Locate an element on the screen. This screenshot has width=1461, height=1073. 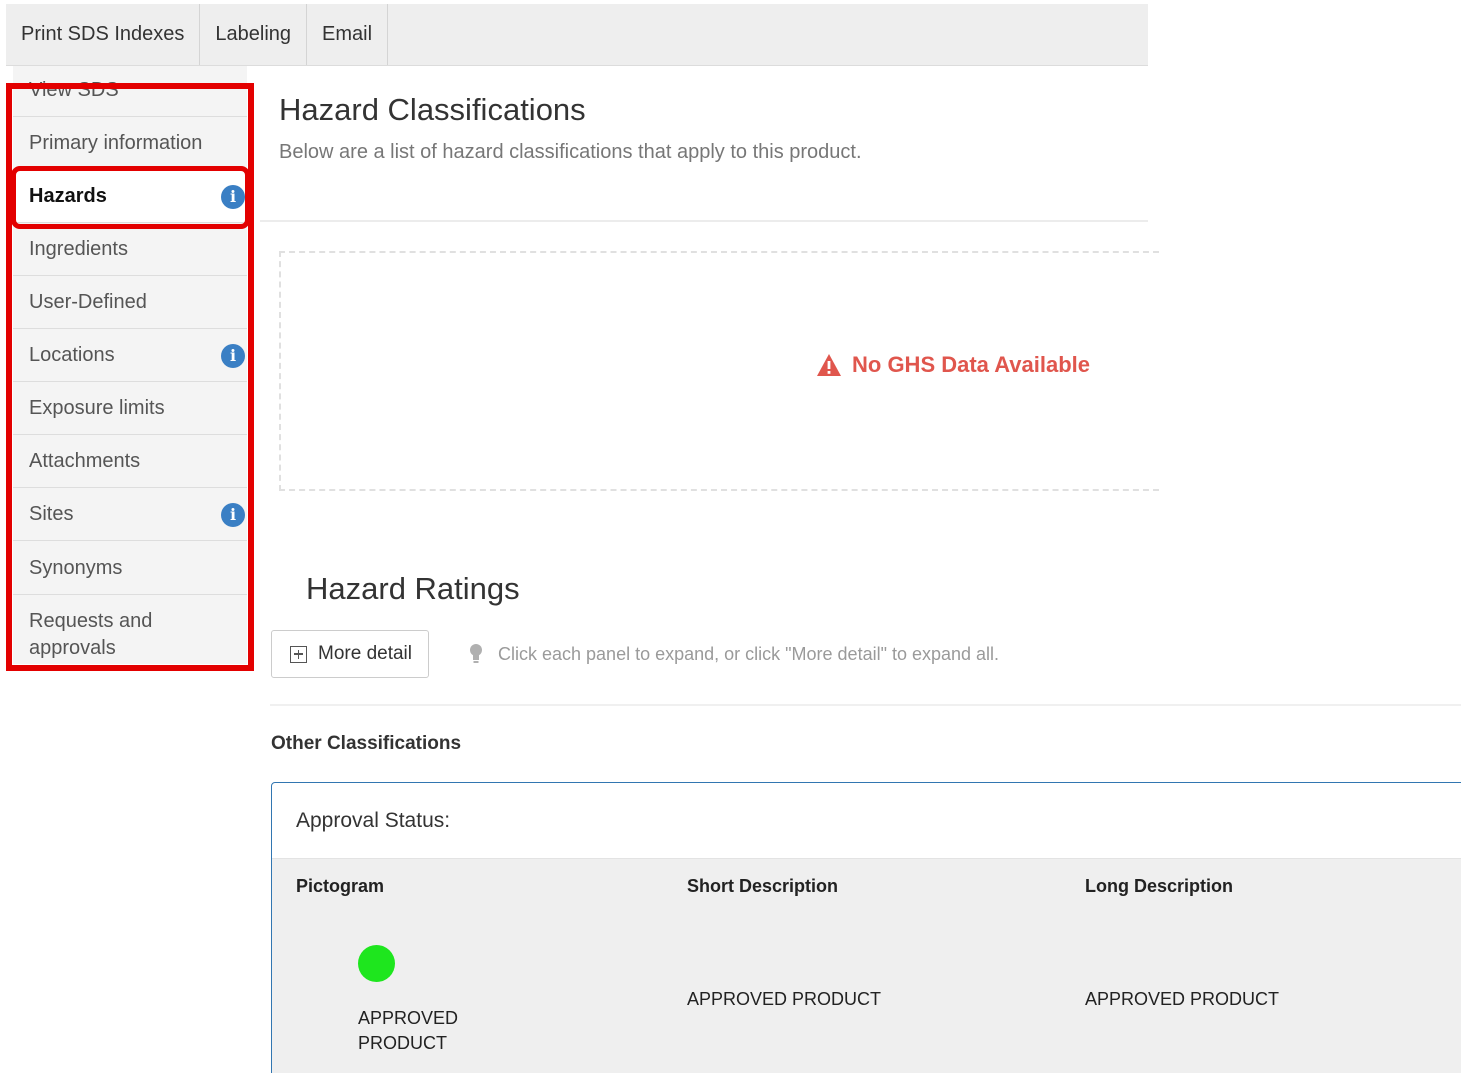
sidebar-item-exposure-limits: Exposure limits is located at coordinates (130, 409).